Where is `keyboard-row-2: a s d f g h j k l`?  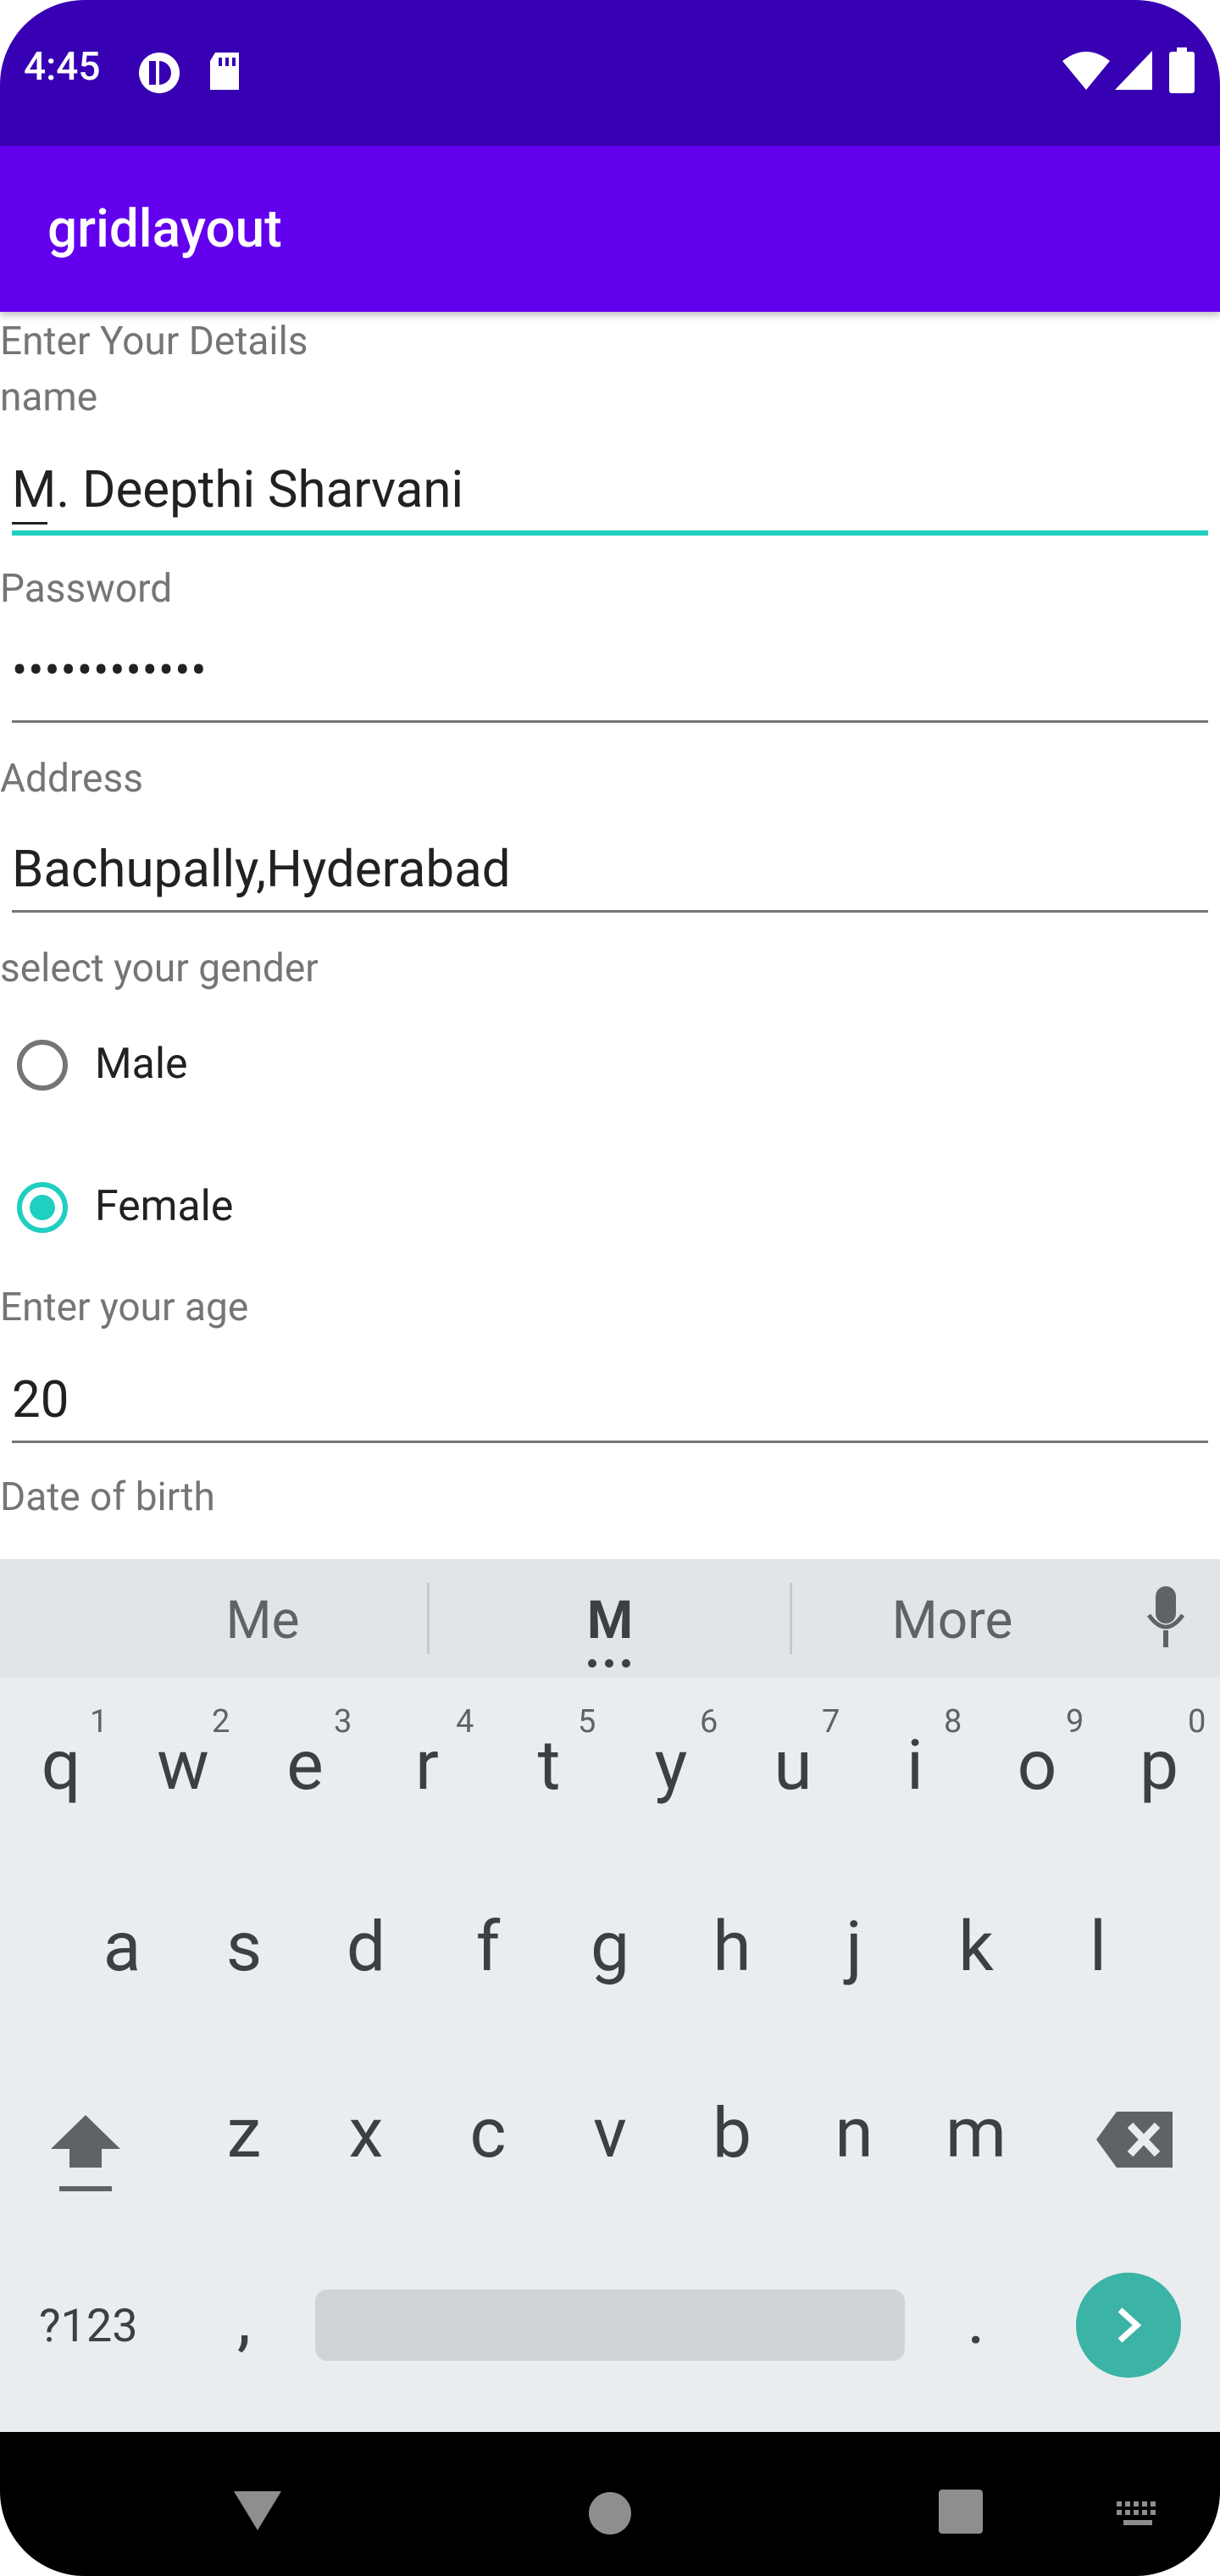 keyboard-row-2: a s d f g h j k l is located at coordinates (610, 1970).